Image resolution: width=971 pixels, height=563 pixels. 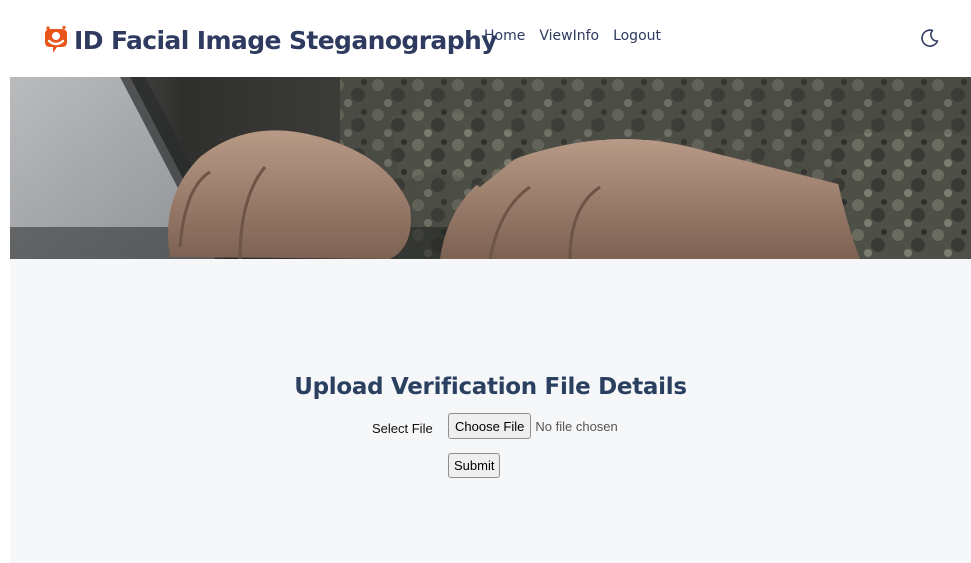 I want to click on file-input-row: Select File Choose File No file chosen, so click(x=495, y=426).